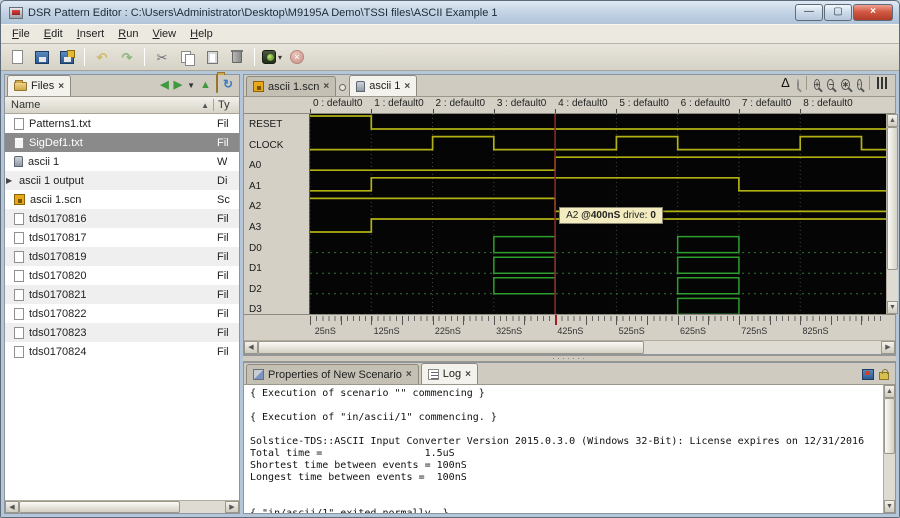 The height and width of the screenshot is (518, 900). I want to click on copy-button, so click(187, 57).